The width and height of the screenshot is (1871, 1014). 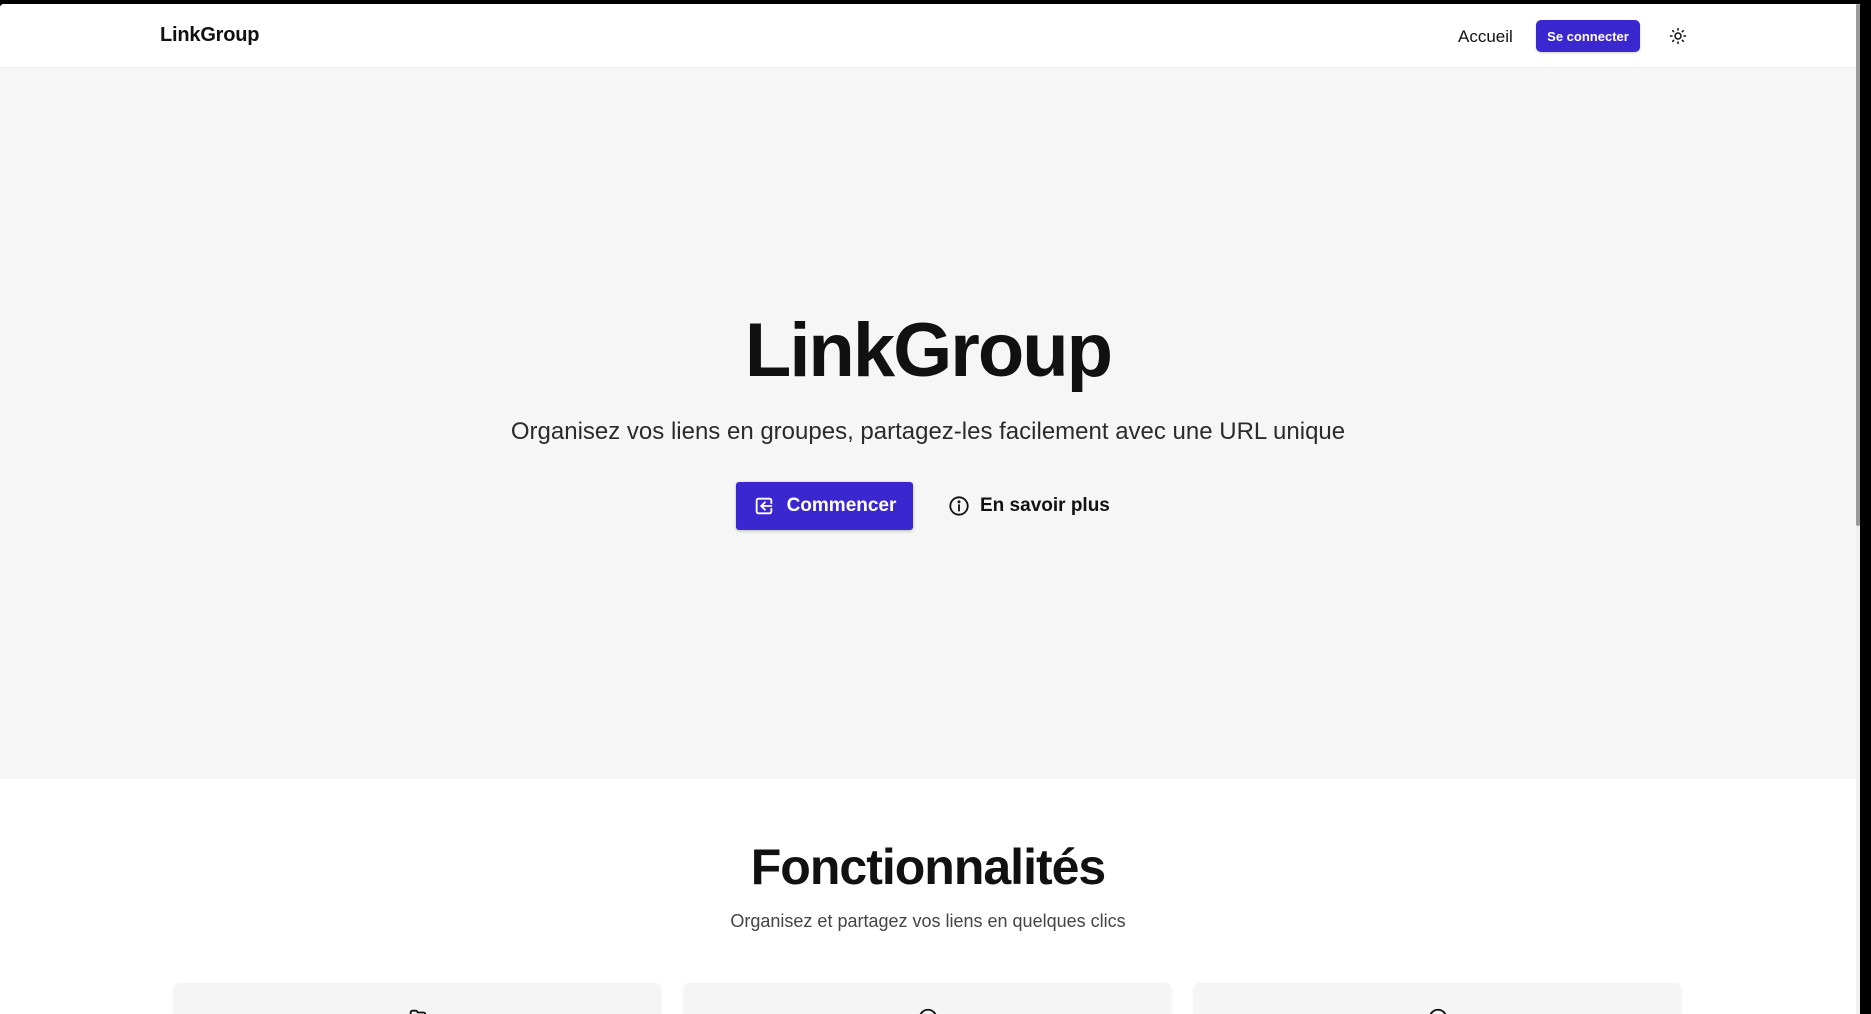 I want to click on start-button: Commencer, so click(x=824, y=506).